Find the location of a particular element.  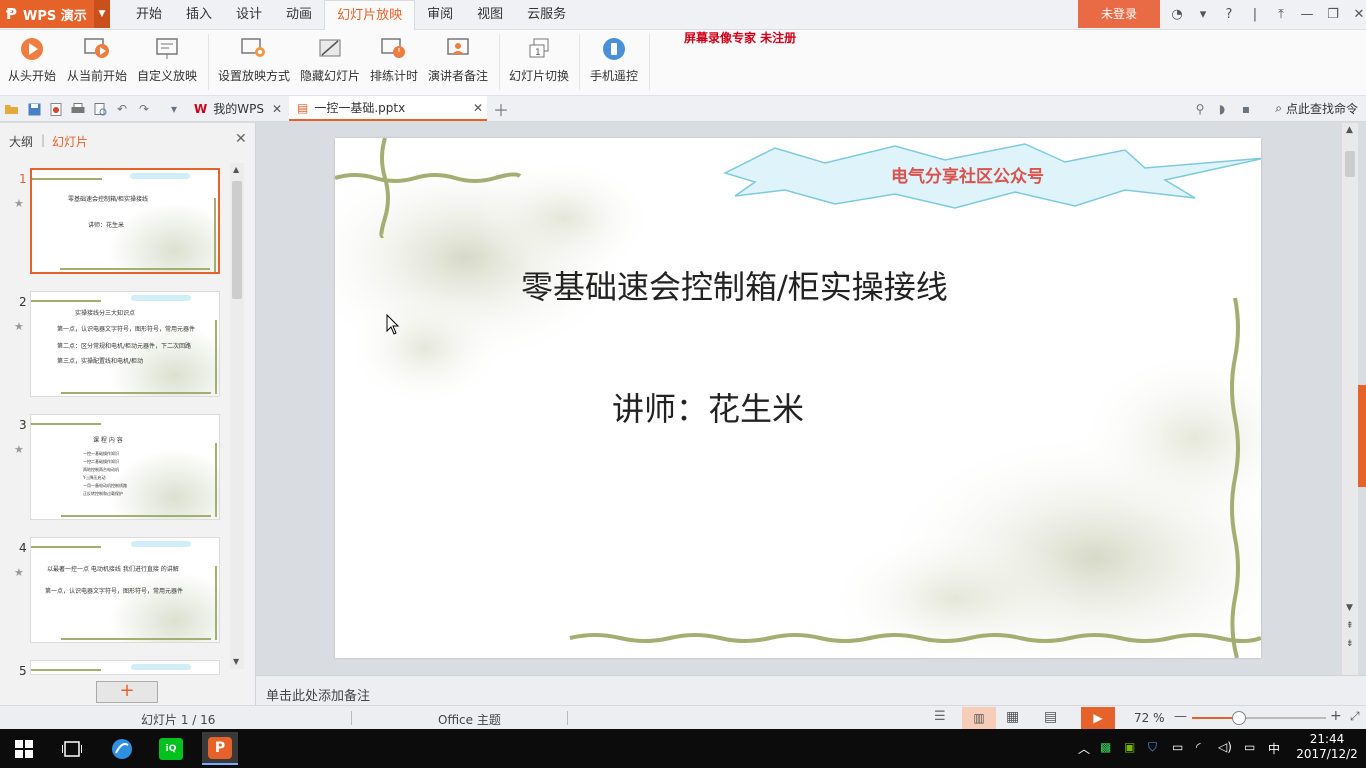

app-menu-button: Ᵽ WPS 演示 ▼ is located at coordinates (55, 14).